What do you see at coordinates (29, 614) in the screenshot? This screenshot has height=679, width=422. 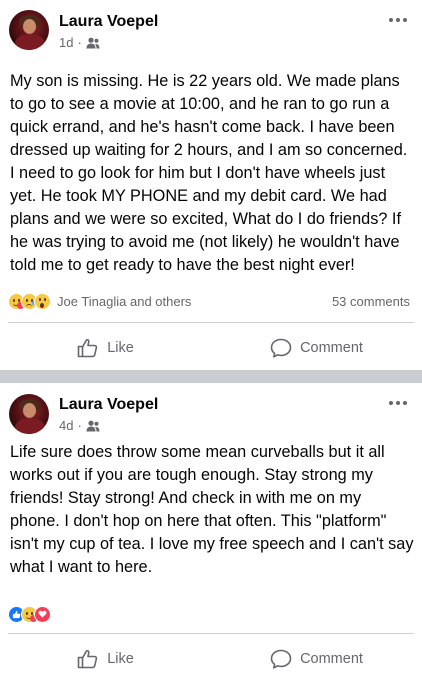 I see `reaction-summary` at bounding box center [29, 614].